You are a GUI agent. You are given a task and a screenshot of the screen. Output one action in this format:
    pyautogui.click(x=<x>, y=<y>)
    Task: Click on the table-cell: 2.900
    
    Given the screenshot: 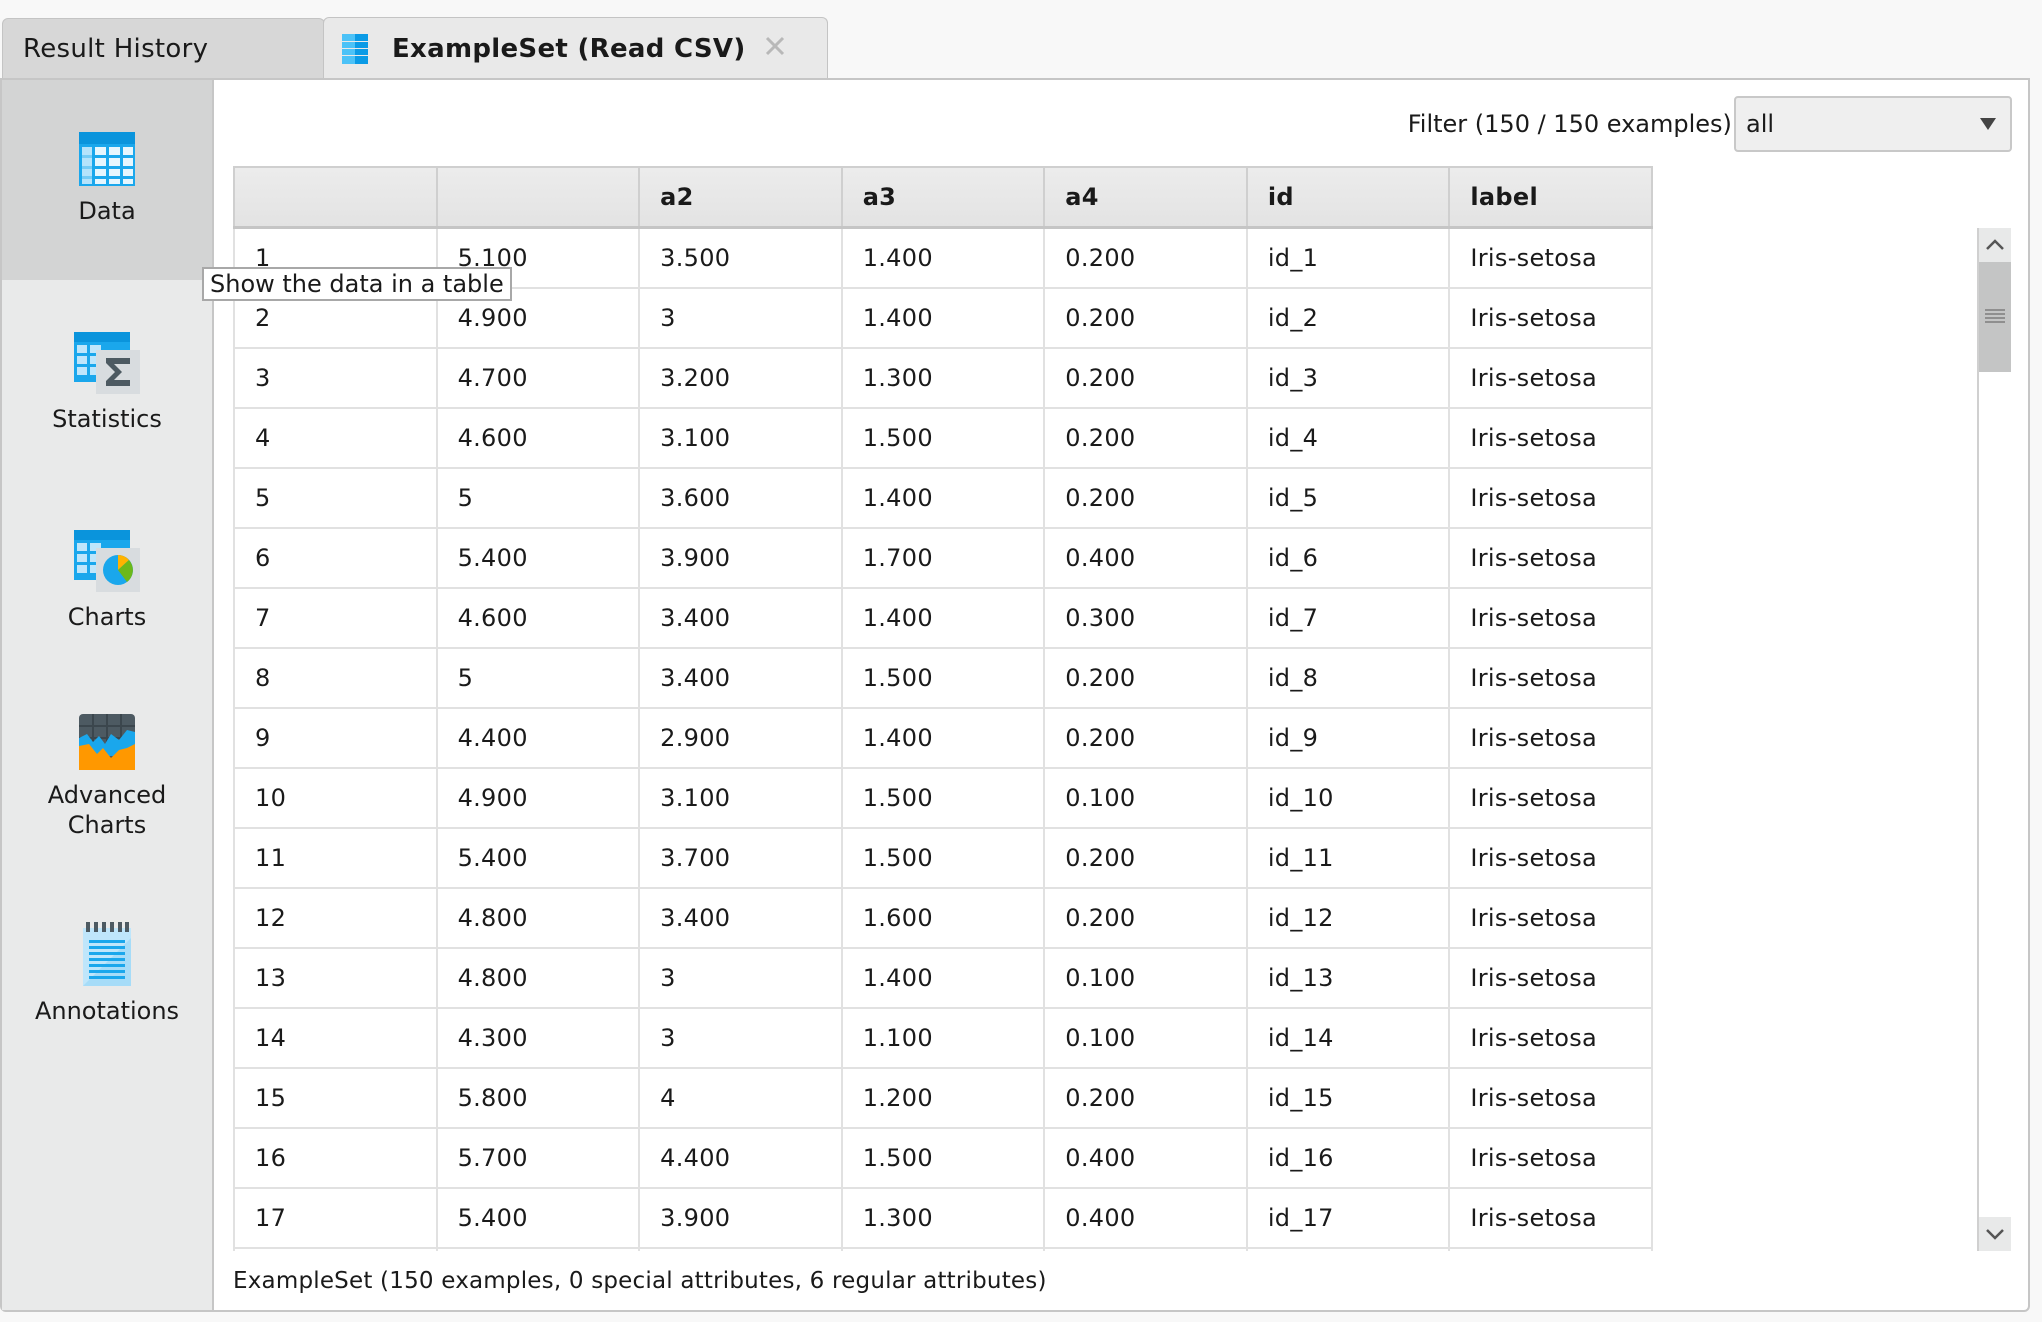 What is the action you would take?
    pyautogui.click(x=740, y=738)
    